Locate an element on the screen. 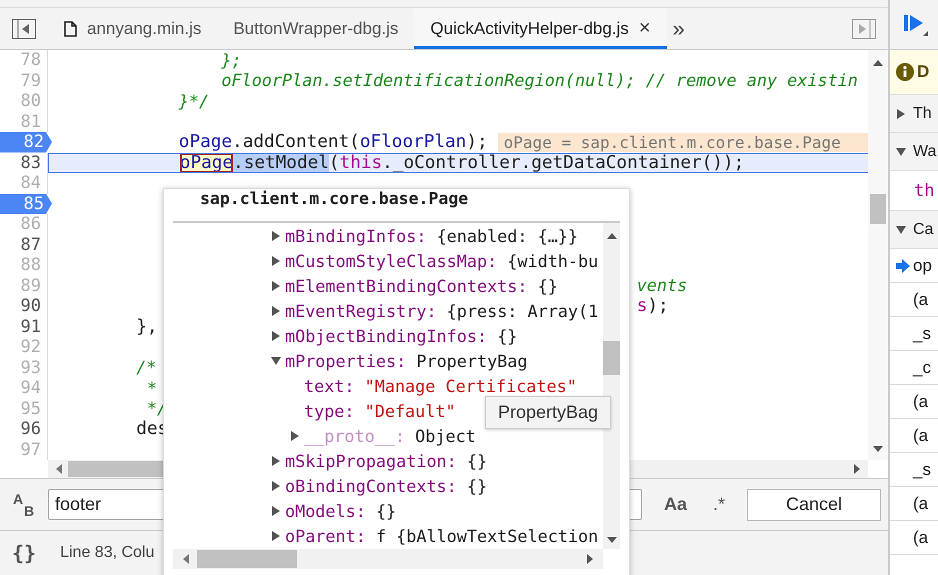 Image resolution: width=938 pixels, height=575 pixels. code-line: s); is located at coordinates (652, 306).